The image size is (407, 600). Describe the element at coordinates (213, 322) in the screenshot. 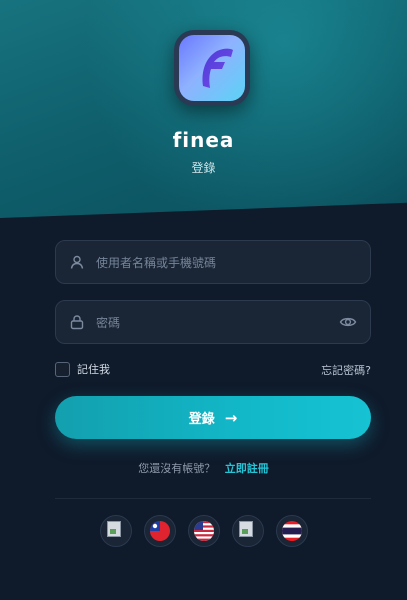

I see `password-field: 密碼` at that location.